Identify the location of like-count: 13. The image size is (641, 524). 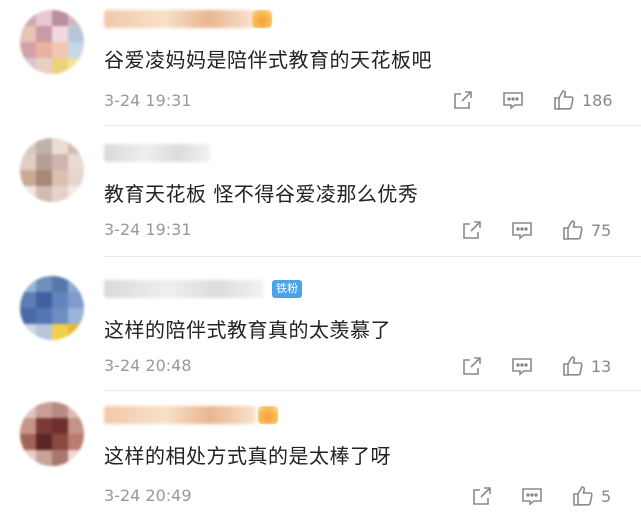
(601, 366).